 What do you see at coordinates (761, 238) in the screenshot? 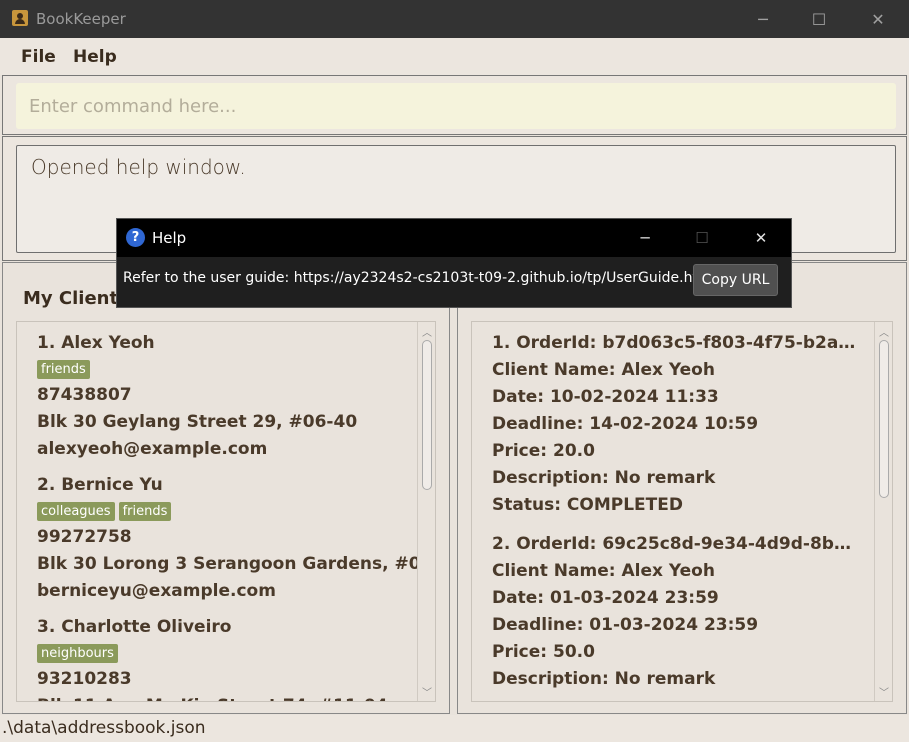
I see `help-close-button: ✕` at bounding box center [761, 238].